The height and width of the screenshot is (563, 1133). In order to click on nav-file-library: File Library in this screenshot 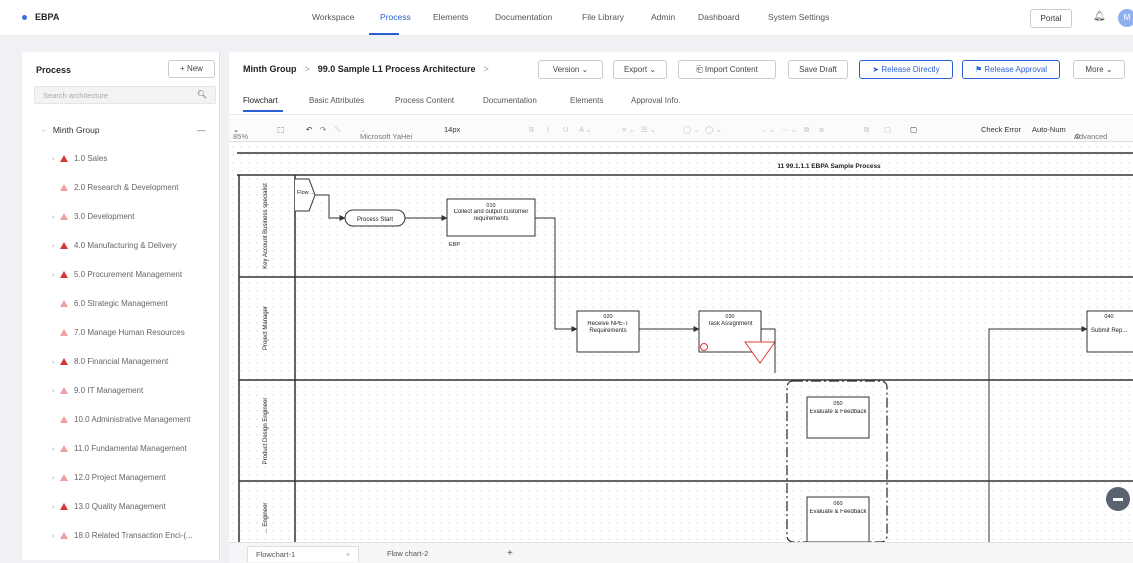, I will do `click(603, 17)`.